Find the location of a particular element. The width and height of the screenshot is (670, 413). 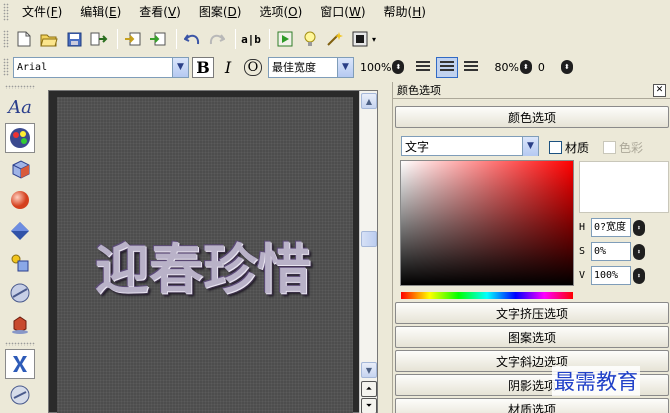

rotate-globe-icon is located at coordinates (20, 395).